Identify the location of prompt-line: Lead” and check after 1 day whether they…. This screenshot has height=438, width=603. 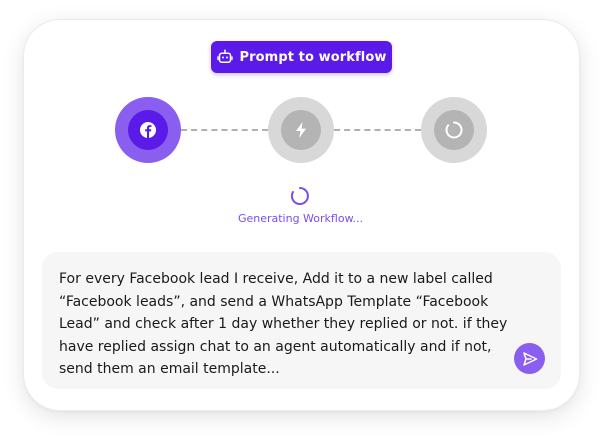
(283, 324).